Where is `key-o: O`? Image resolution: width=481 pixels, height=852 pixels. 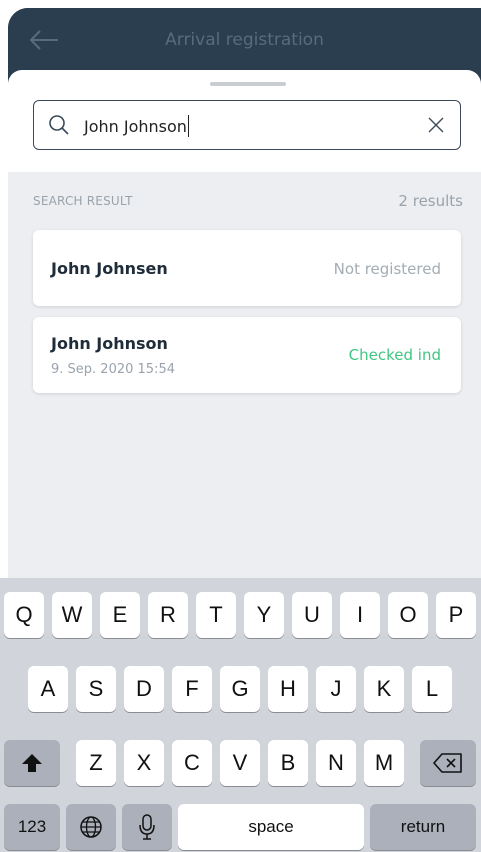
key-o: O is located at coordinates (408, 615).